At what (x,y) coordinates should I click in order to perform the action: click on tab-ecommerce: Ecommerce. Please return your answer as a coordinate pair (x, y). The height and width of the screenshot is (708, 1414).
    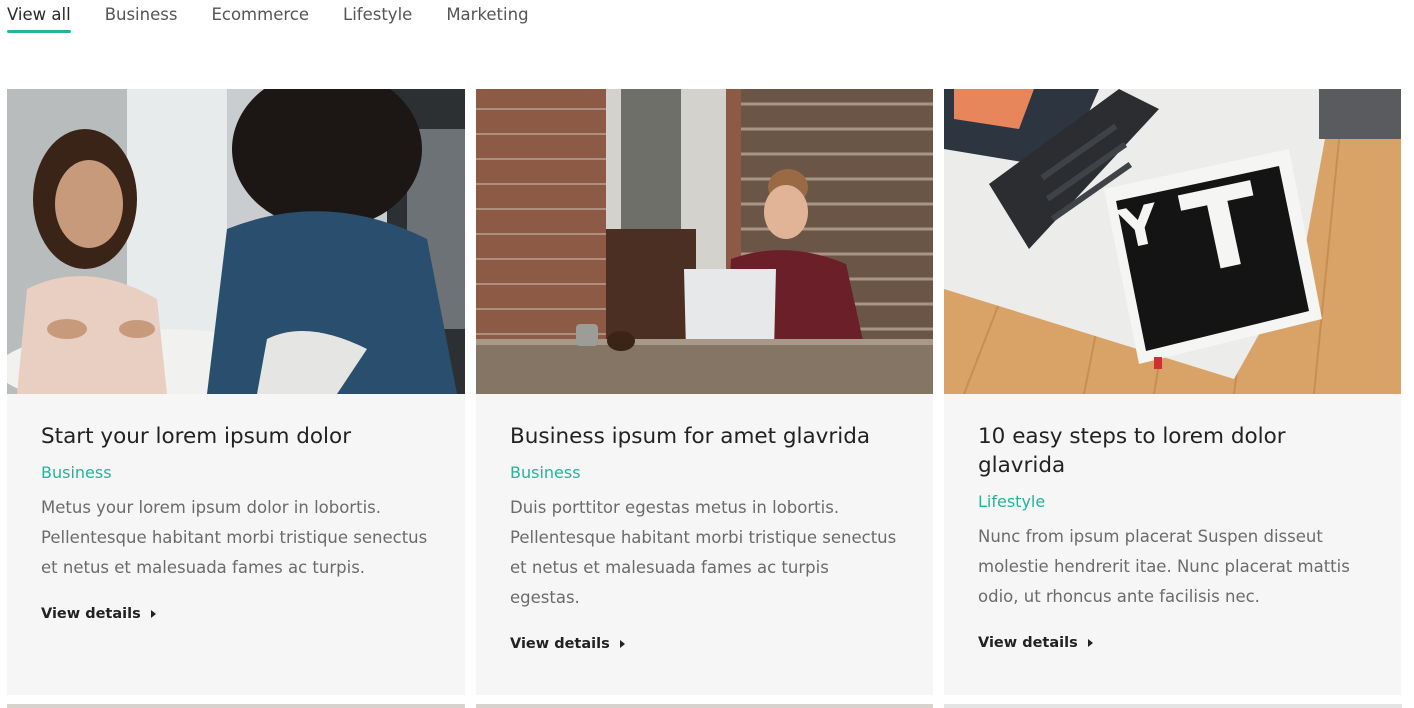
    Looking at the image, I should click on (260, 16).